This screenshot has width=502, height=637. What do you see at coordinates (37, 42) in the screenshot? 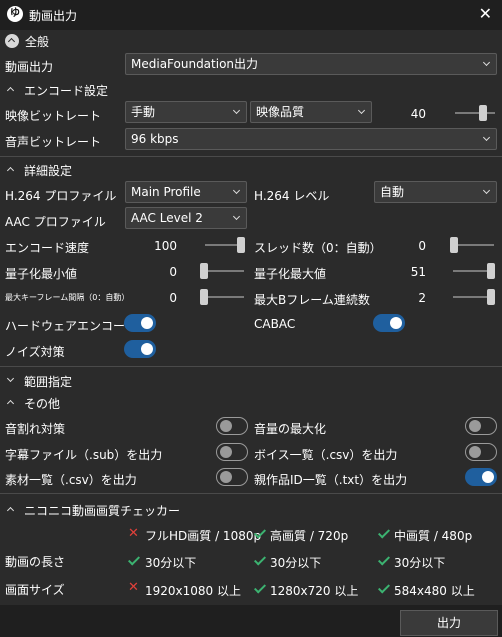
I see `section-general-title: 全般` at bounding box center [37, 42].